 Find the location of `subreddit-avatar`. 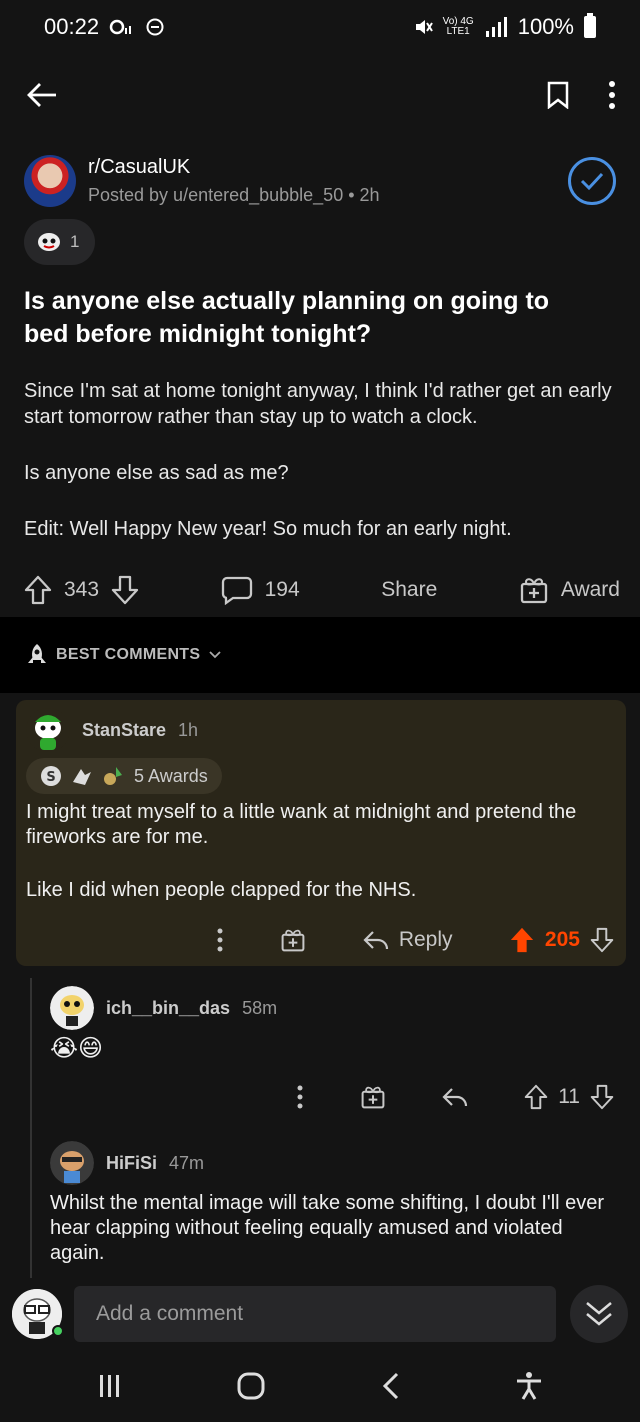

subreddit-avatar is located at coordinates (50, 181).